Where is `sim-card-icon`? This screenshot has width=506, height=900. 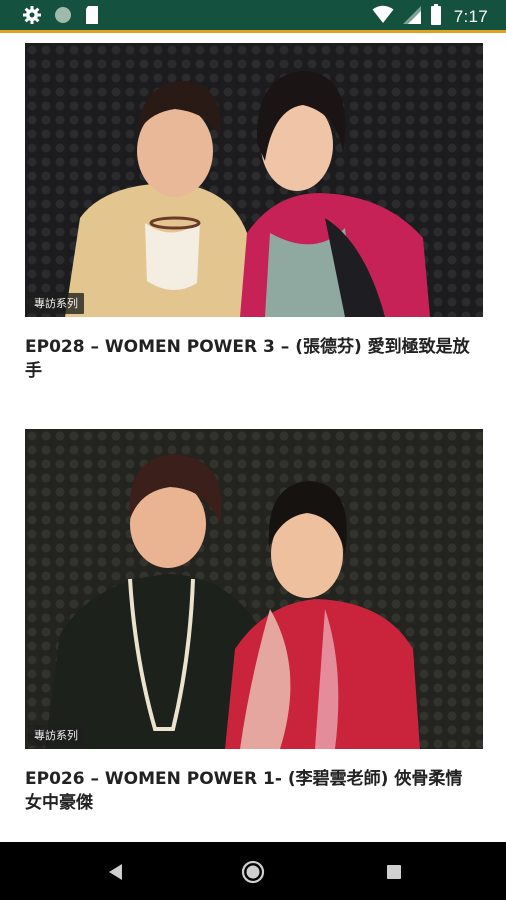 sim-card-icon is located at coordinates (92, 17).